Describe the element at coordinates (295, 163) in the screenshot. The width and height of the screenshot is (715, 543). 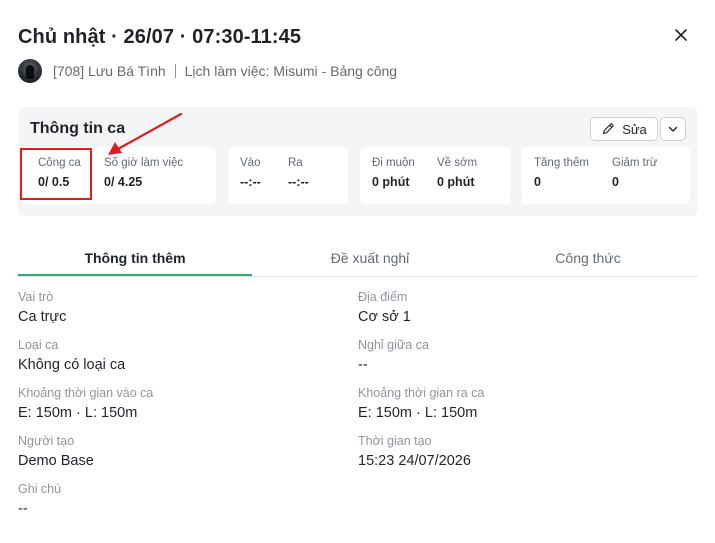
I see `stat-label: Ra` at that location.